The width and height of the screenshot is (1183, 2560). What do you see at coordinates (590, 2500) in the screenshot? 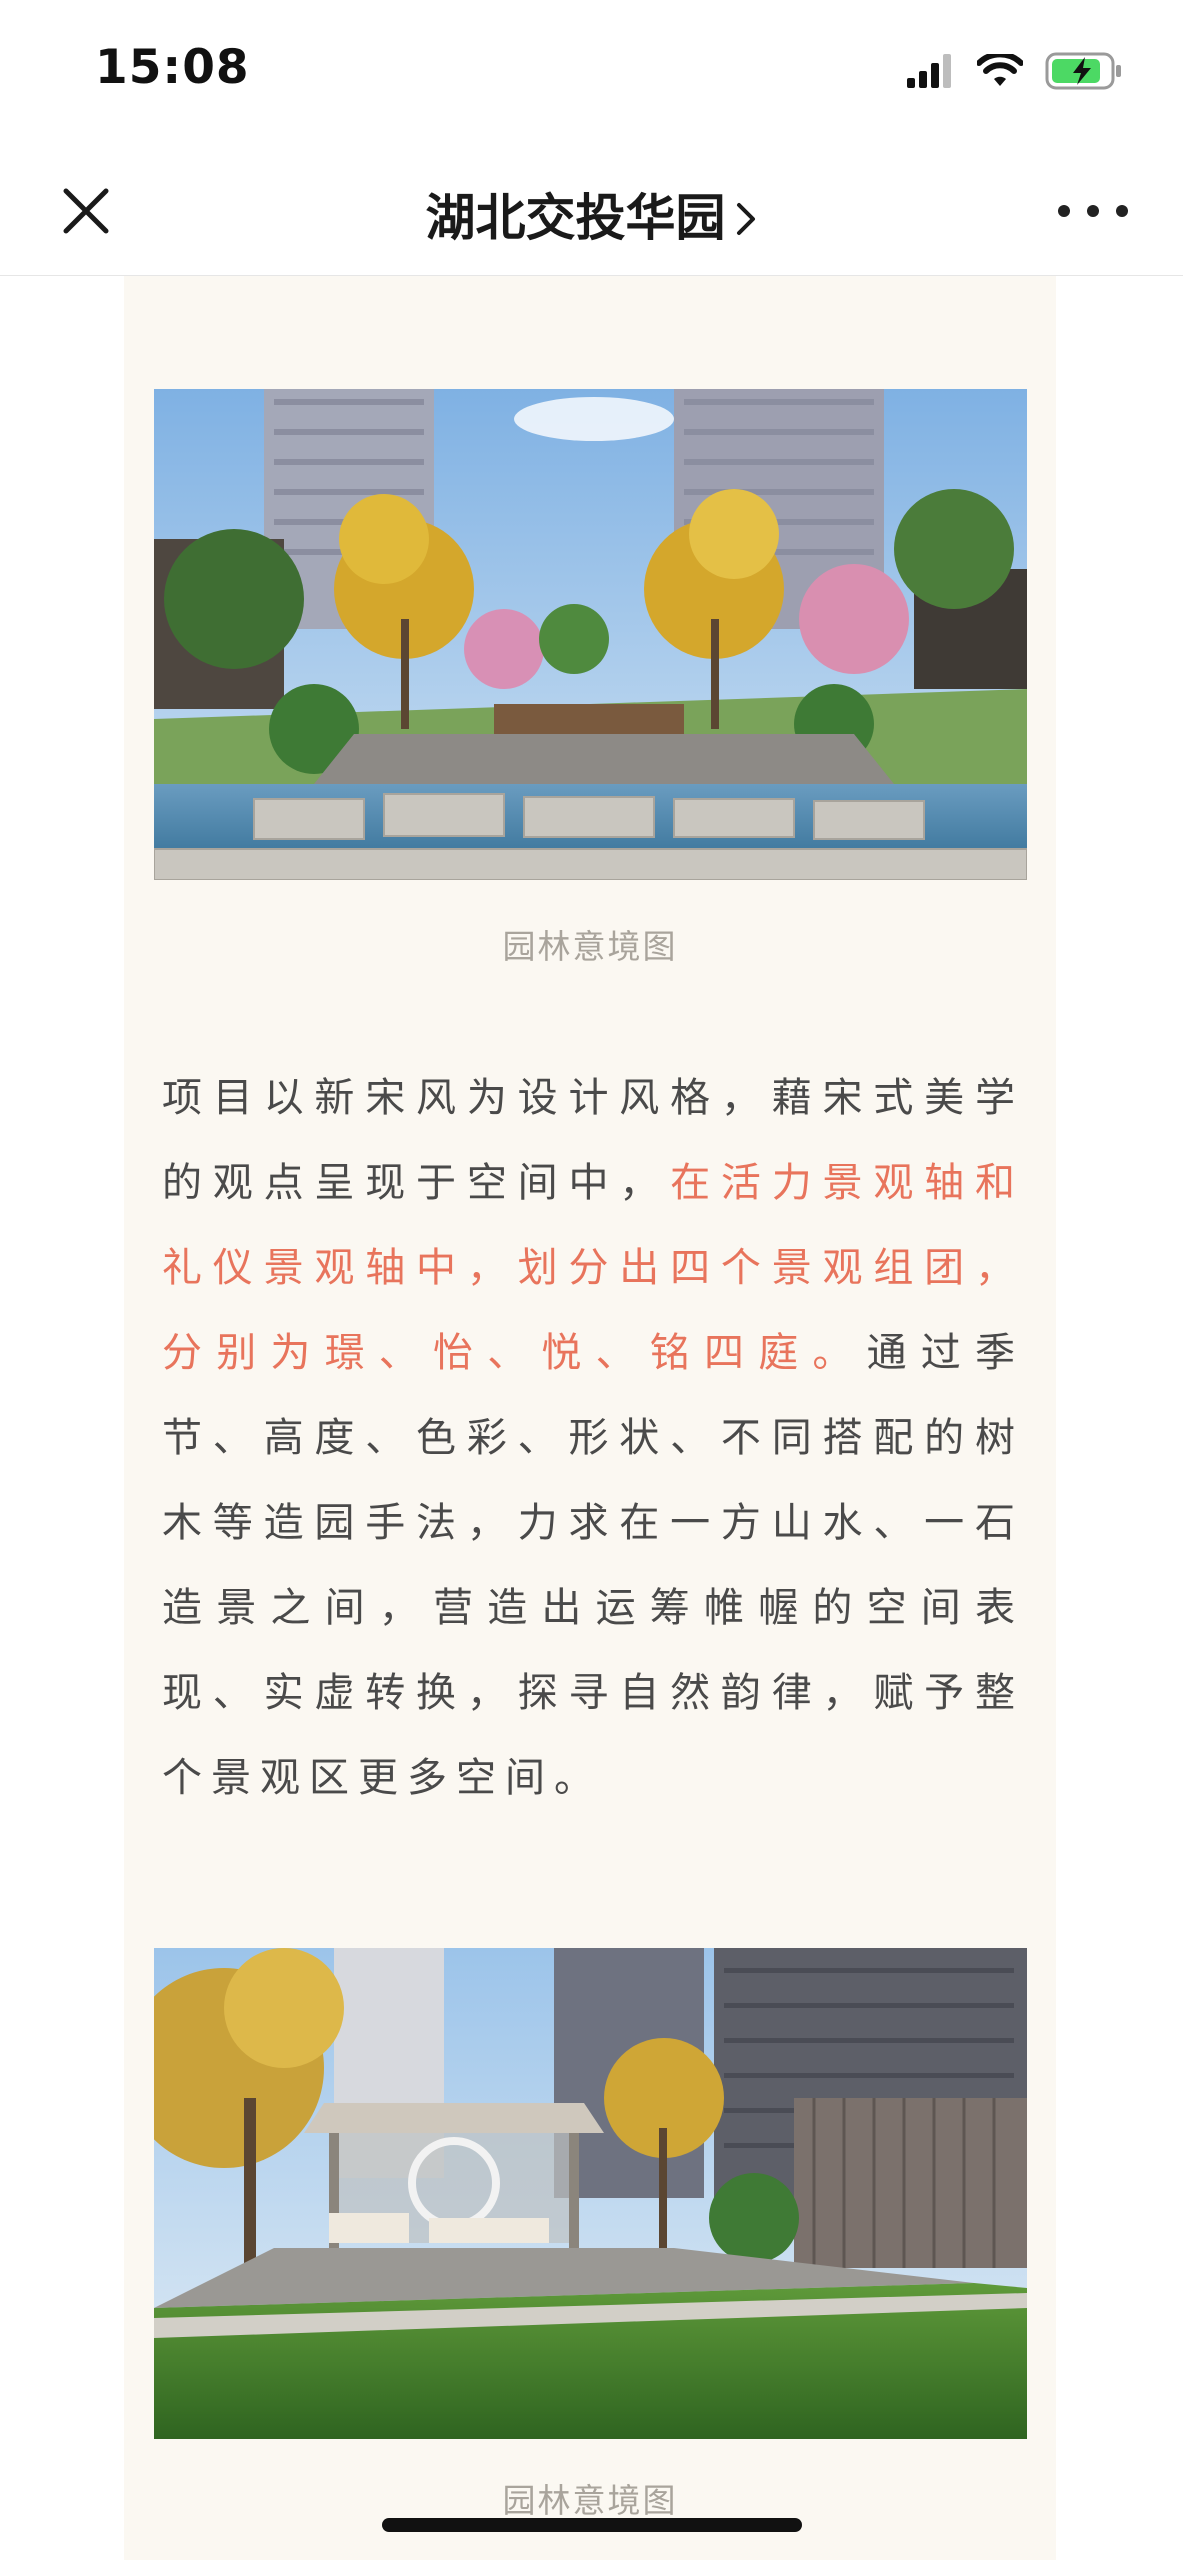
I see `image-caption-2: 园林意境图` at bounding box center [590, 2500].